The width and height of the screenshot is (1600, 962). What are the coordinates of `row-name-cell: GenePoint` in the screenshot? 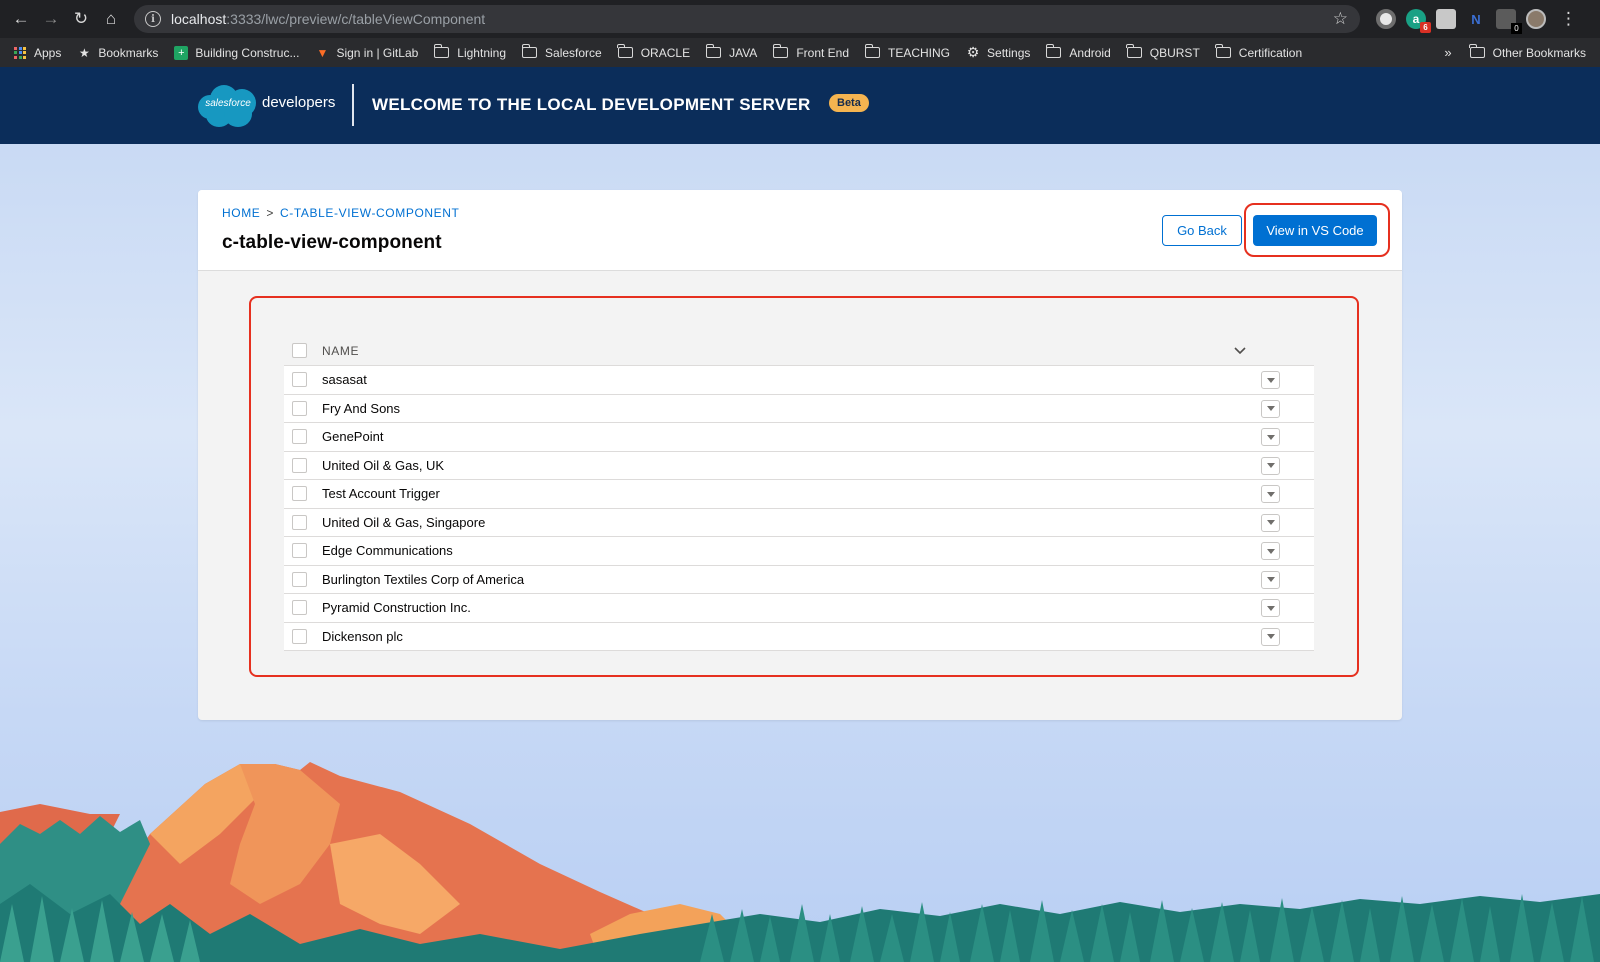 It's located at (353, 437).